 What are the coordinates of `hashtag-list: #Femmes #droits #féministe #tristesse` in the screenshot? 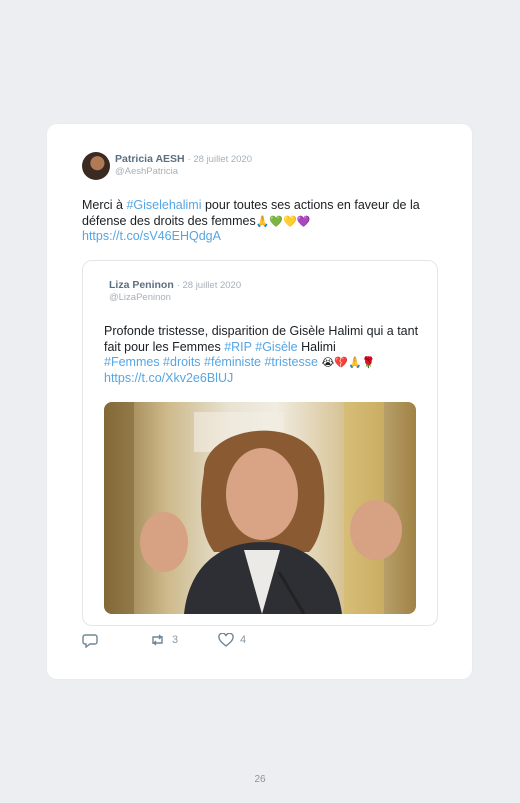 It's located at (211, 362).